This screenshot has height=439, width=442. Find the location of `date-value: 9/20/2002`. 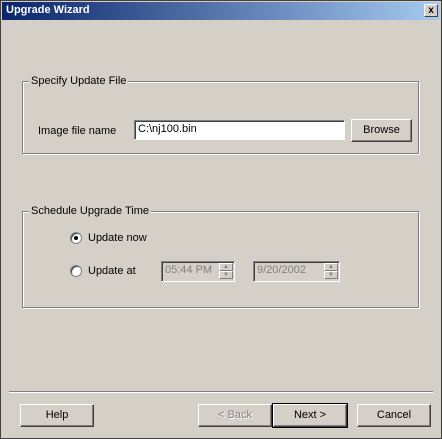

date-value: 9/20/2002 is located at coordinates (281, 270).